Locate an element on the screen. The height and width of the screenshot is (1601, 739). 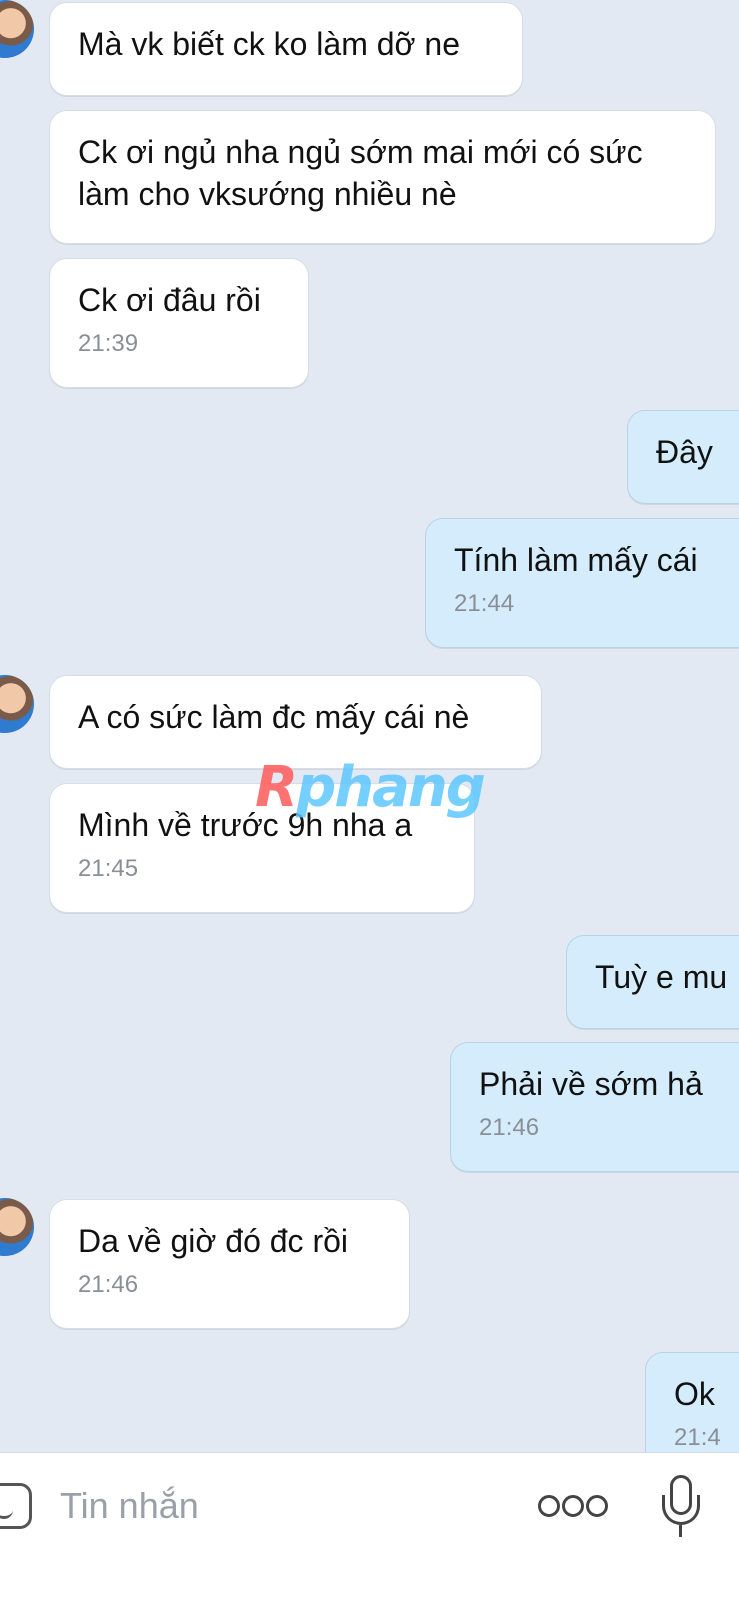
message-time: 21:44 is located at coordinates (484, 603).